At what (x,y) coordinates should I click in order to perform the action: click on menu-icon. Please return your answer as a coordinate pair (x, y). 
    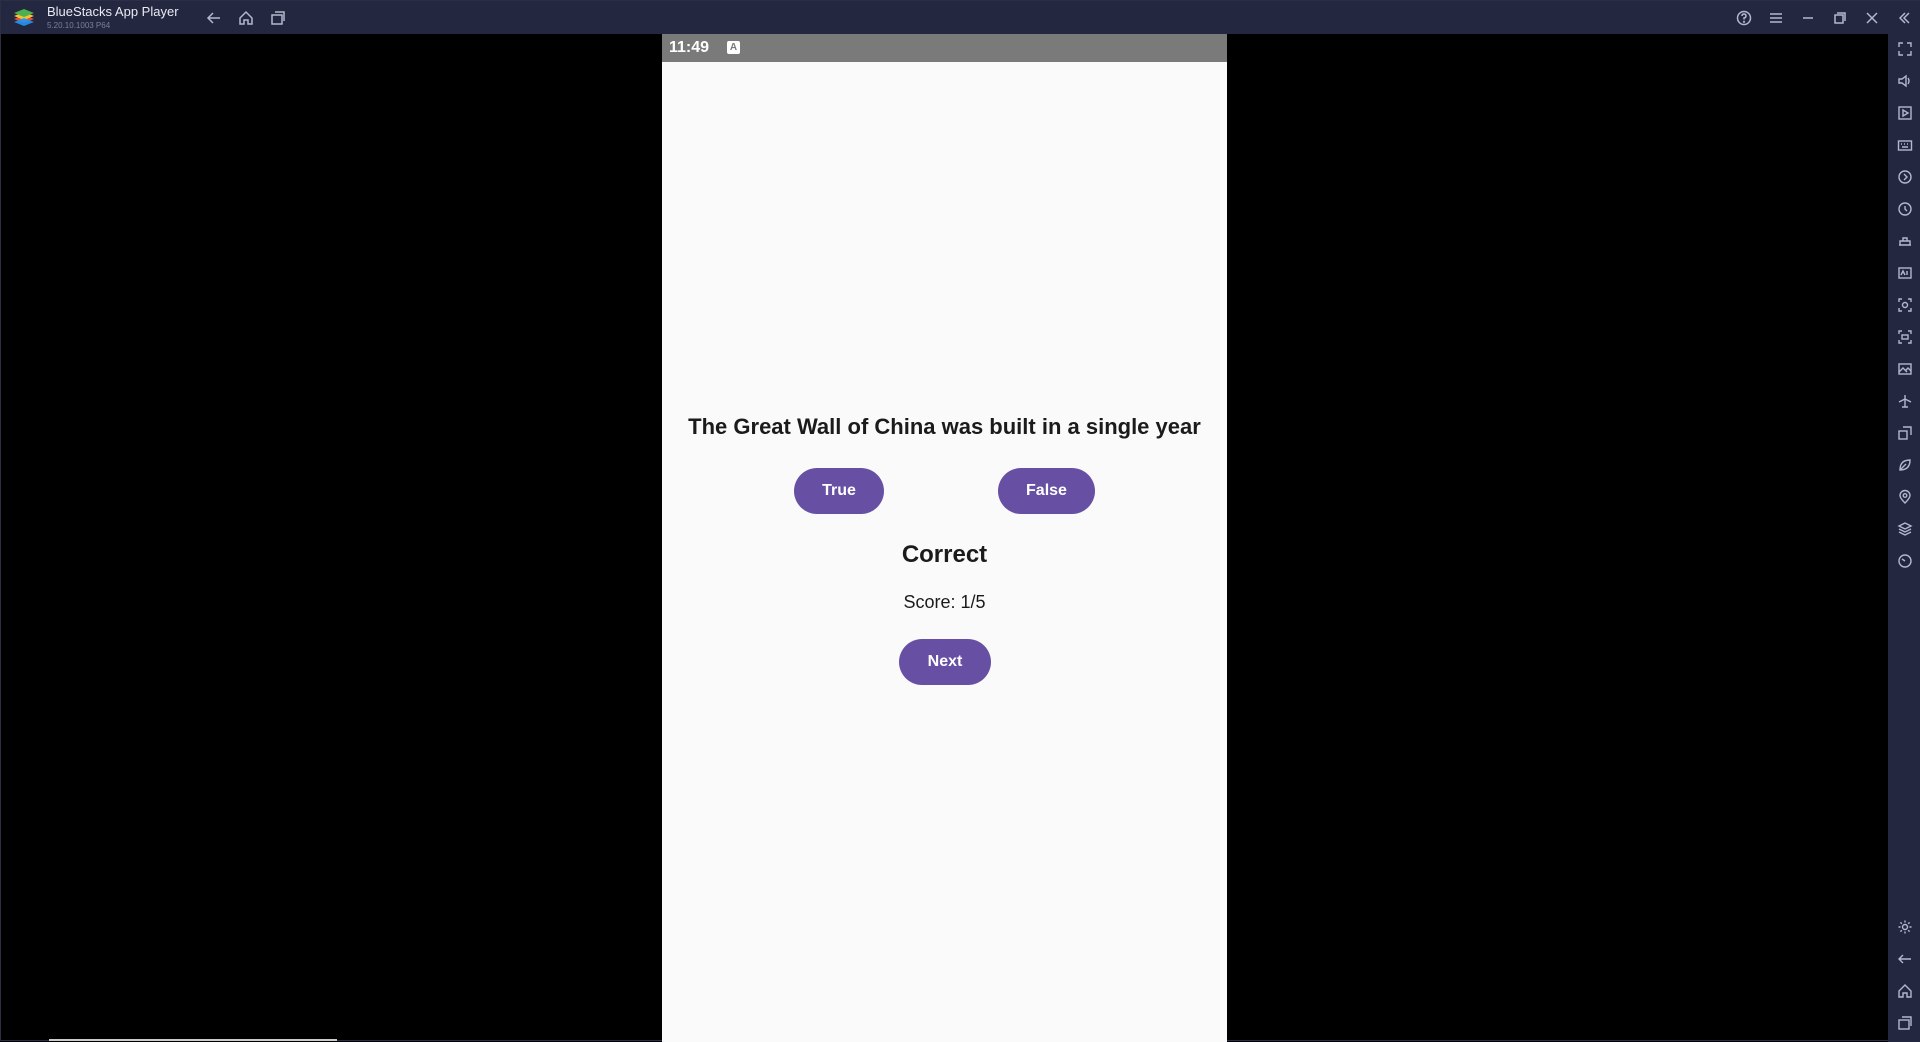
    Looking at the image, I should click on (1776, 18).